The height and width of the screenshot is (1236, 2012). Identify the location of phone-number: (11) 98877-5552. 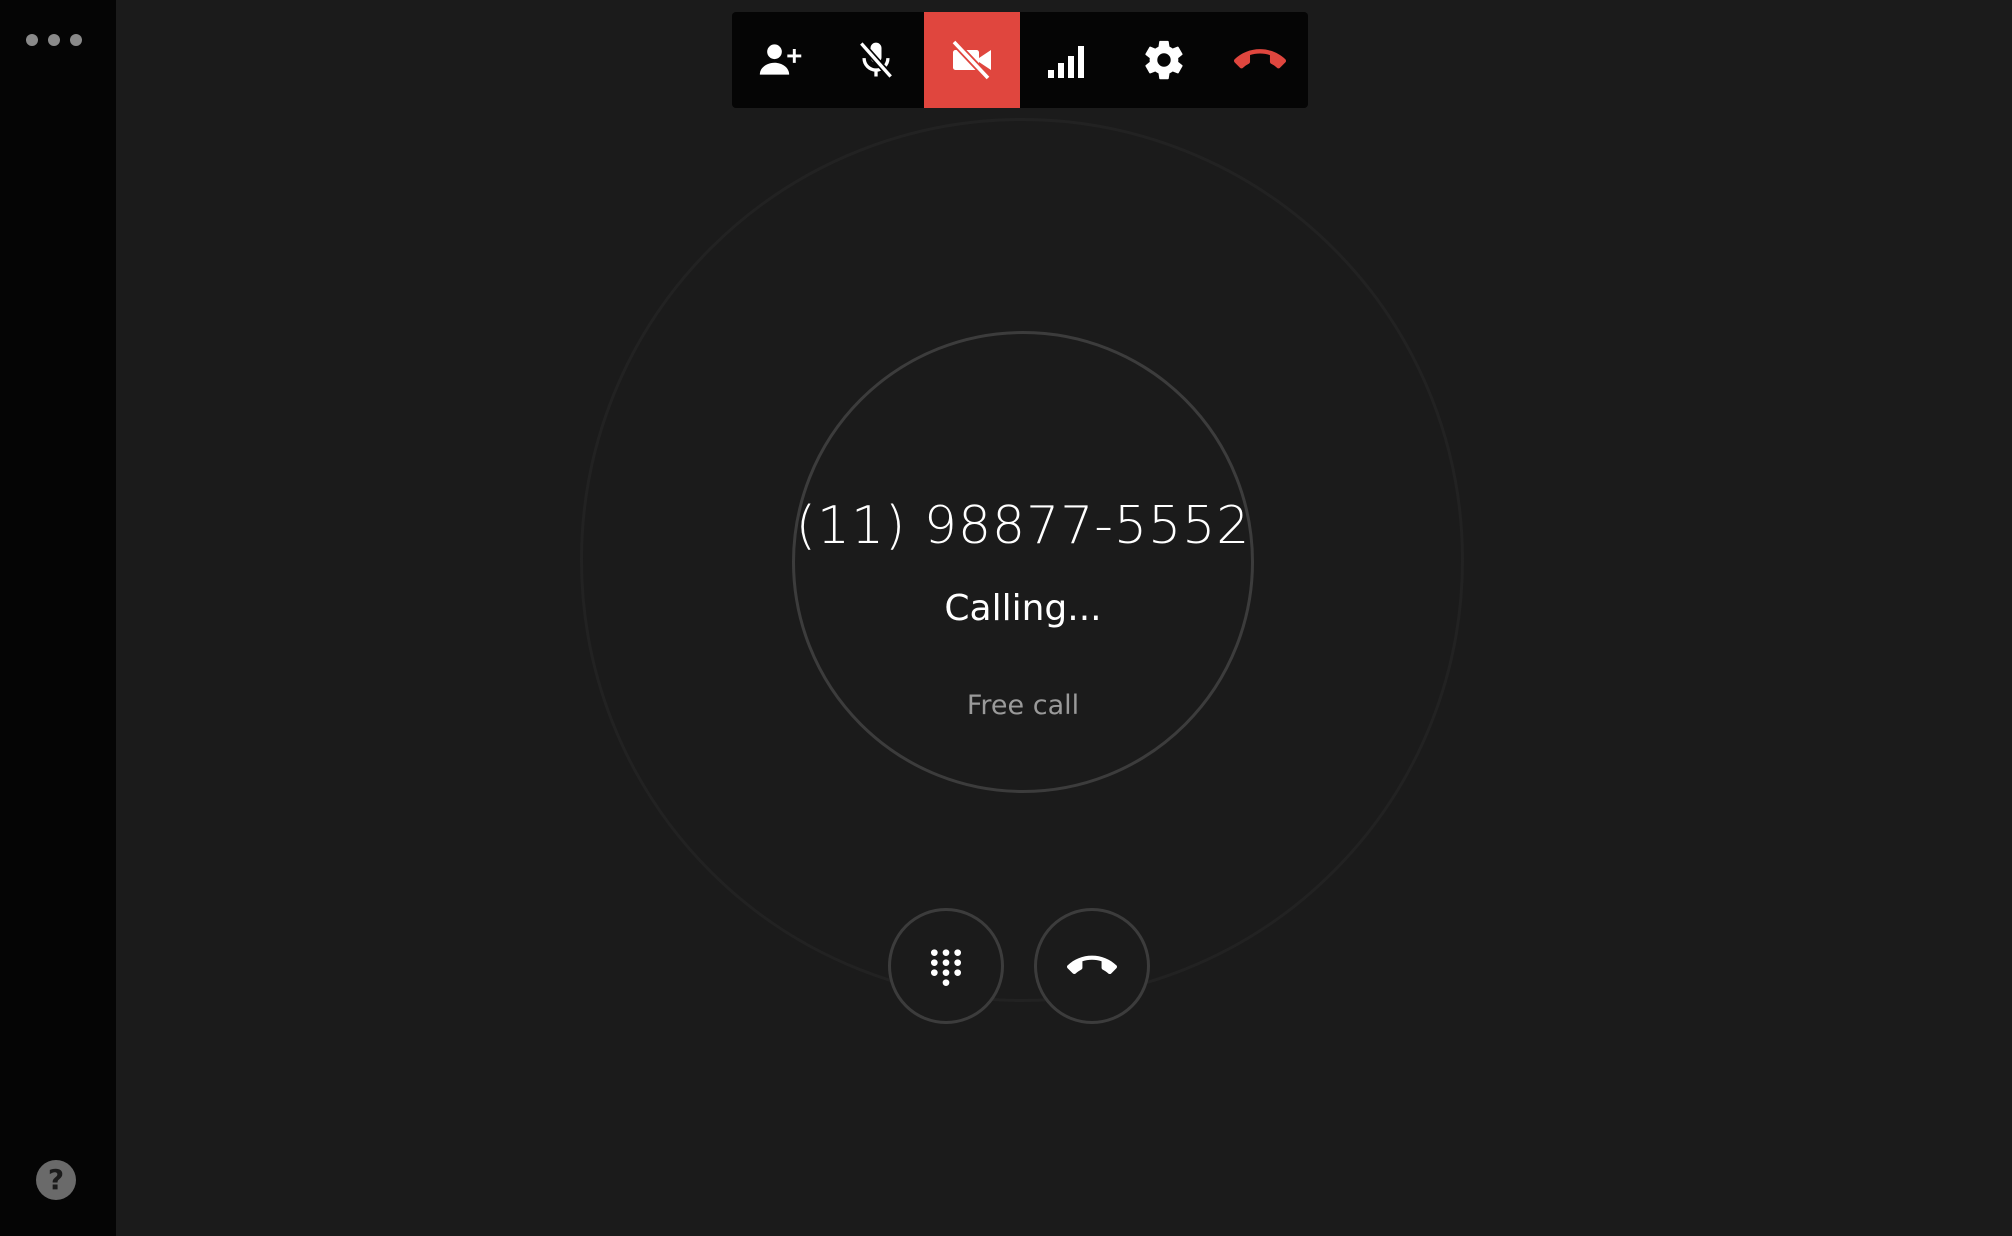
(1023, 526).